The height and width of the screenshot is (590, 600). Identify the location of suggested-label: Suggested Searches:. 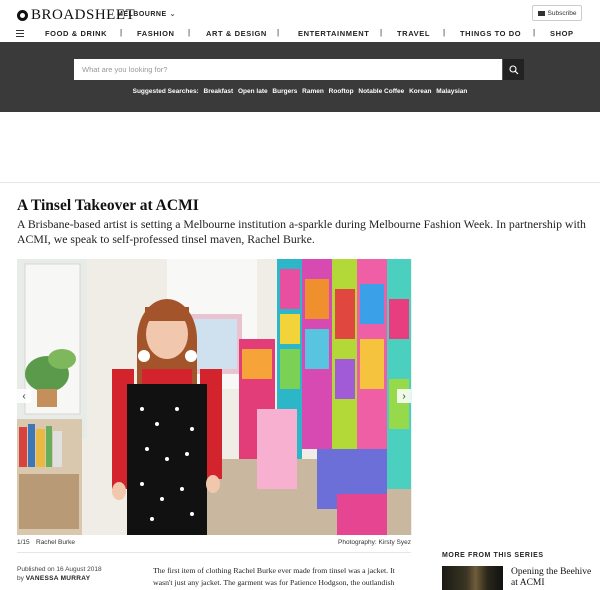
(165, 91).